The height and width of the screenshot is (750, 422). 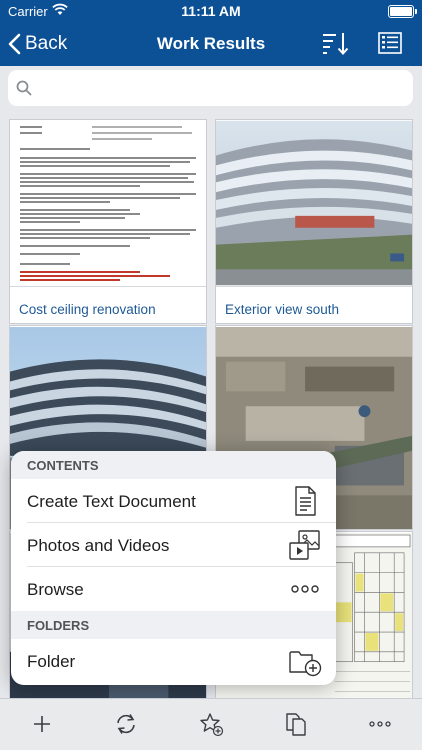 I want to click on sort-icon, so click(x=336, y=44).